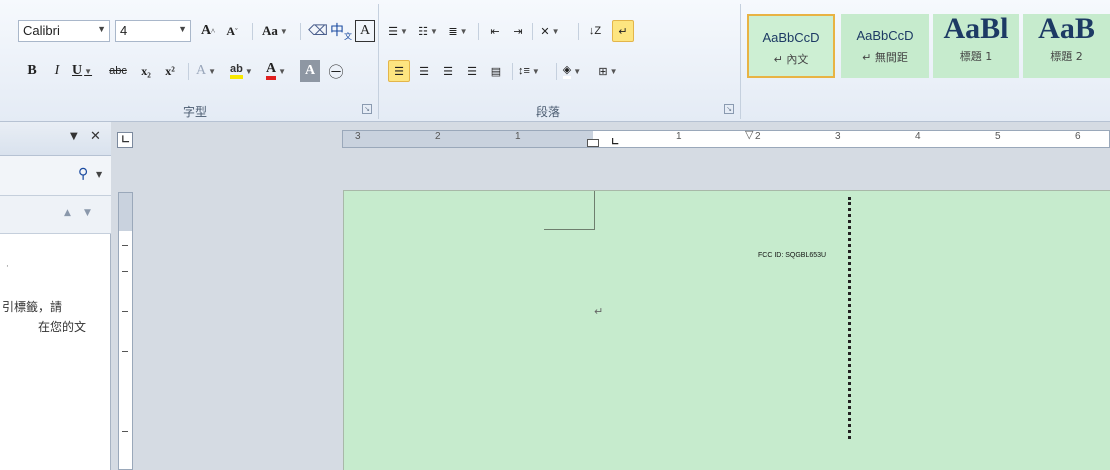 The image size is (1110, 470). I want to click on sort-button: ↓Z, so click(595, 31).